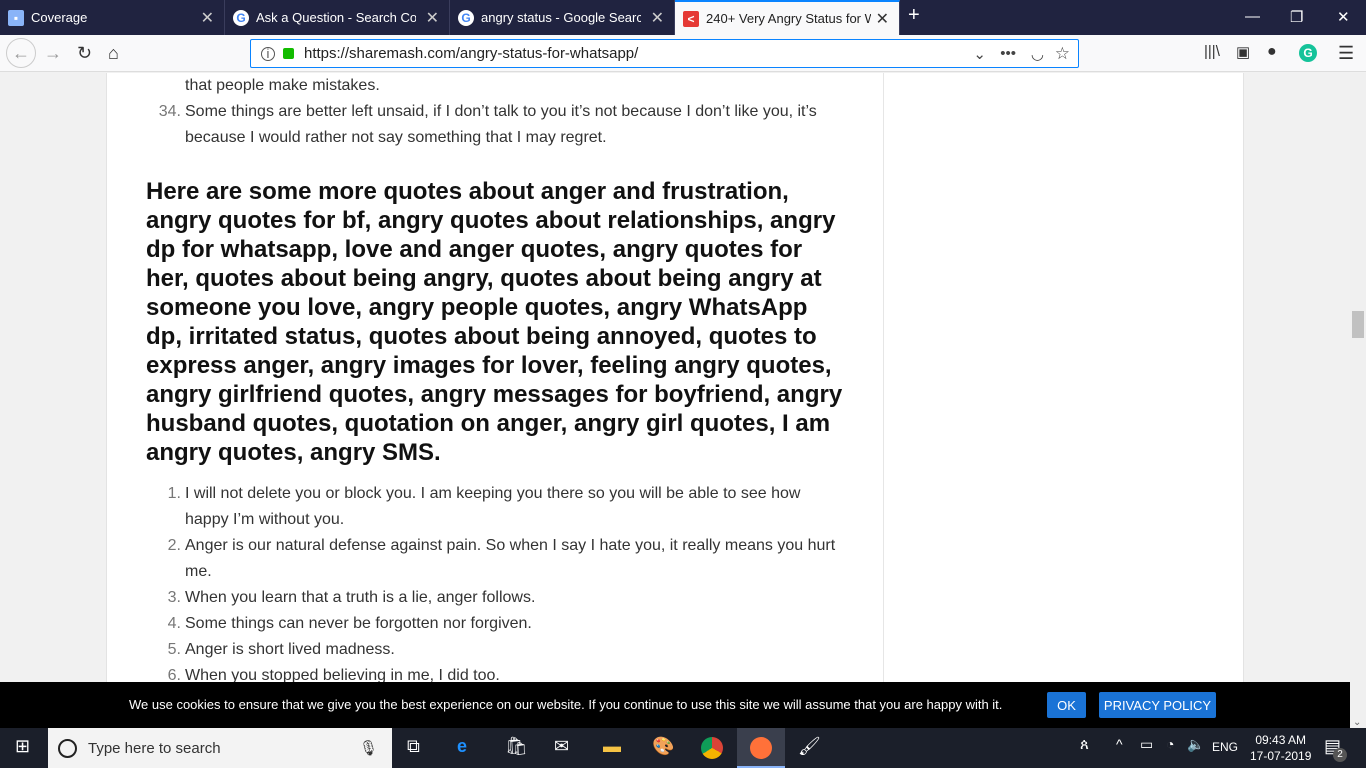 The image size is (1366, 768). What do you see at coordinates (462, 746) in the screenshot?
I see `edge-icon: e` at bounding box center [462, 746].